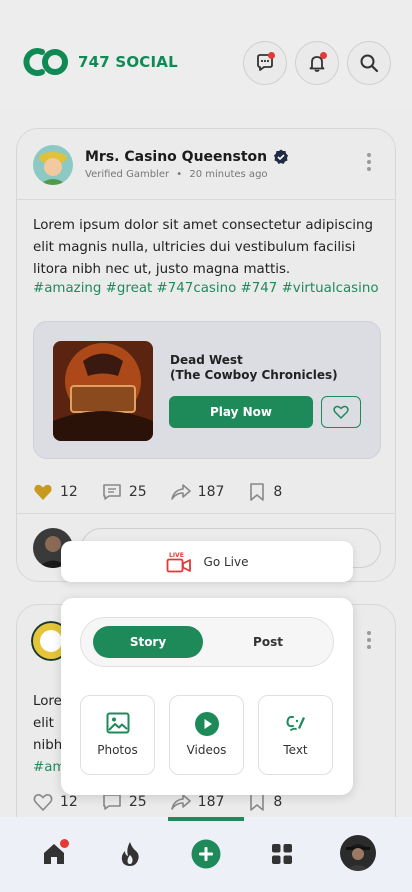 This screenshot has width=412, height=892. What do you see at coordinates (268, 642) in the screenshot?
I see `tab-post: Post` at bounding box center [268, 642].